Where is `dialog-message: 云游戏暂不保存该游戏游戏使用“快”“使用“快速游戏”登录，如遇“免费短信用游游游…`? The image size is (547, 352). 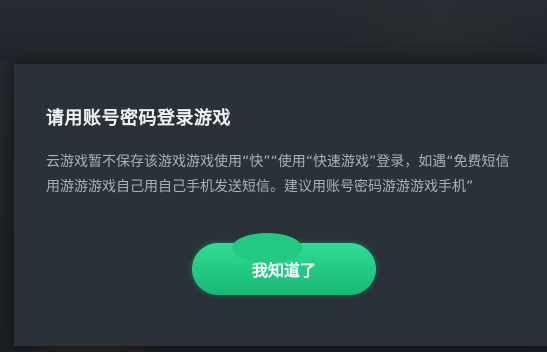 dialog-message: 云游戏暂不保存该游戏游戏使用“快”“使用“快速游戏”登录，如遇“免费短信用游游游… is located at coordinates (278, 174).